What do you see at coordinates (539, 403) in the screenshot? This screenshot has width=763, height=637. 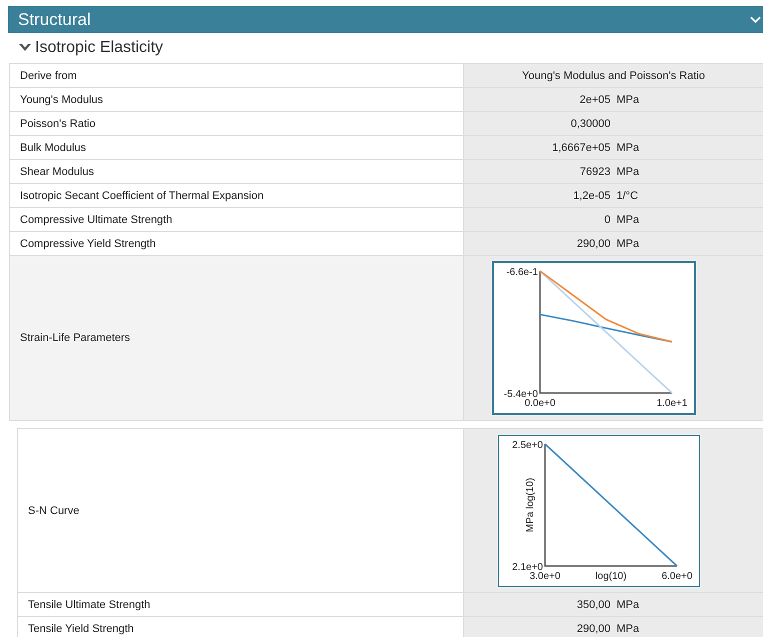 I see `tick-label: 0.0e+0` at bounding box center [539, 403].